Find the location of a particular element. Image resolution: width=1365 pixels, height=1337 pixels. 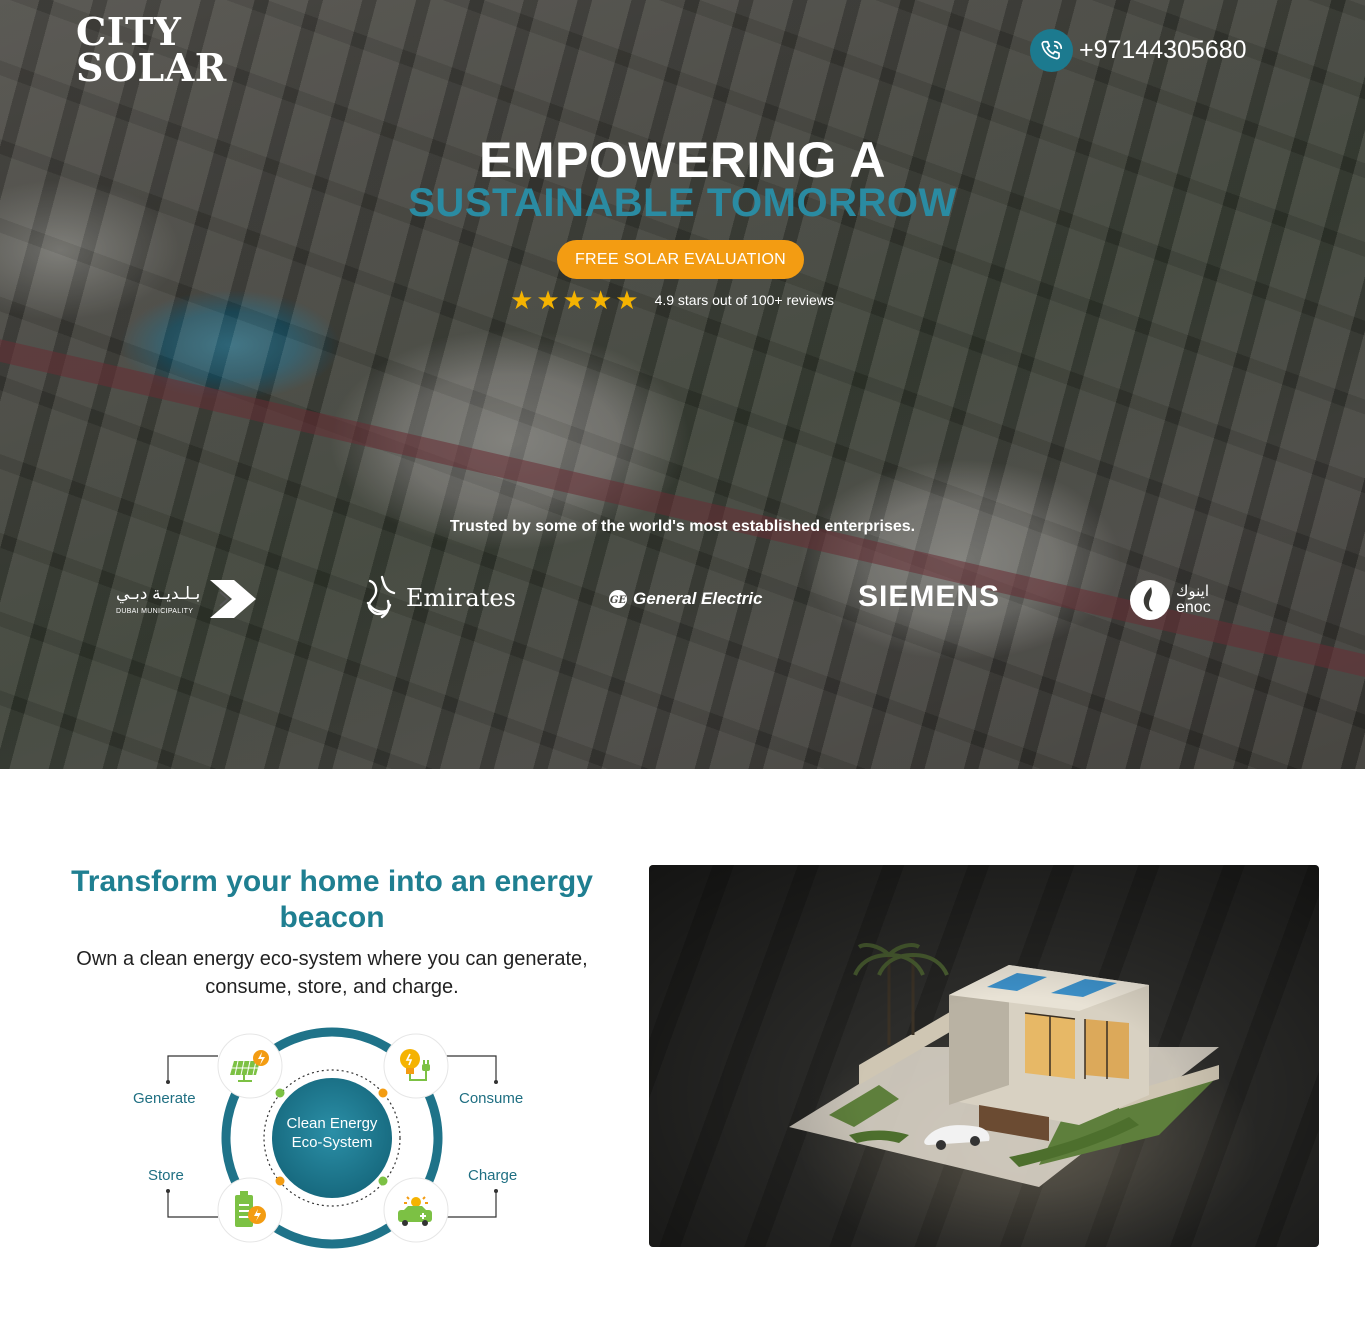

house-illustration-image is located at coordinates (984, 1056).